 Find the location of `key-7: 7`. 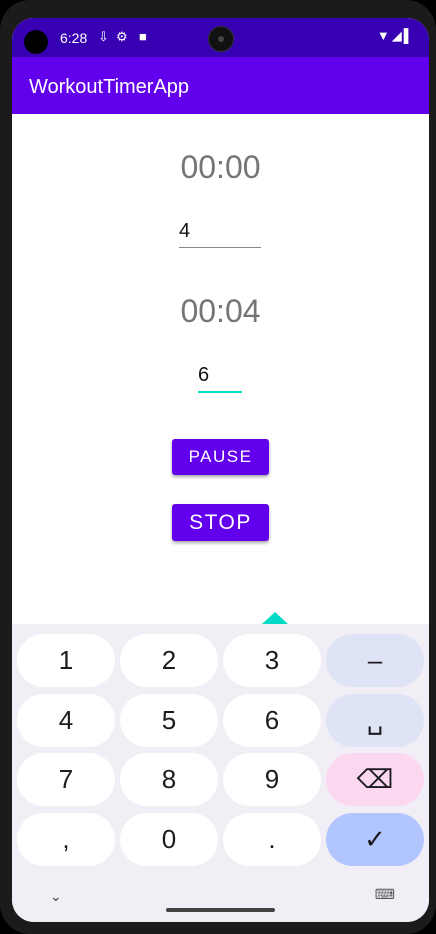

key-7: 7 is located at coordinates (66, 779).